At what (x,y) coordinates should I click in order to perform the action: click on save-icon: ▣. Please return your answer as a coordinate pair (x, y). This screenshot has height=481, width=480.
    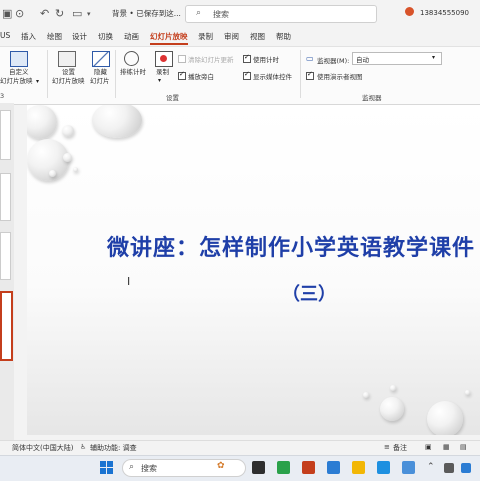
    Looking at the image, I should click on (7, 13).